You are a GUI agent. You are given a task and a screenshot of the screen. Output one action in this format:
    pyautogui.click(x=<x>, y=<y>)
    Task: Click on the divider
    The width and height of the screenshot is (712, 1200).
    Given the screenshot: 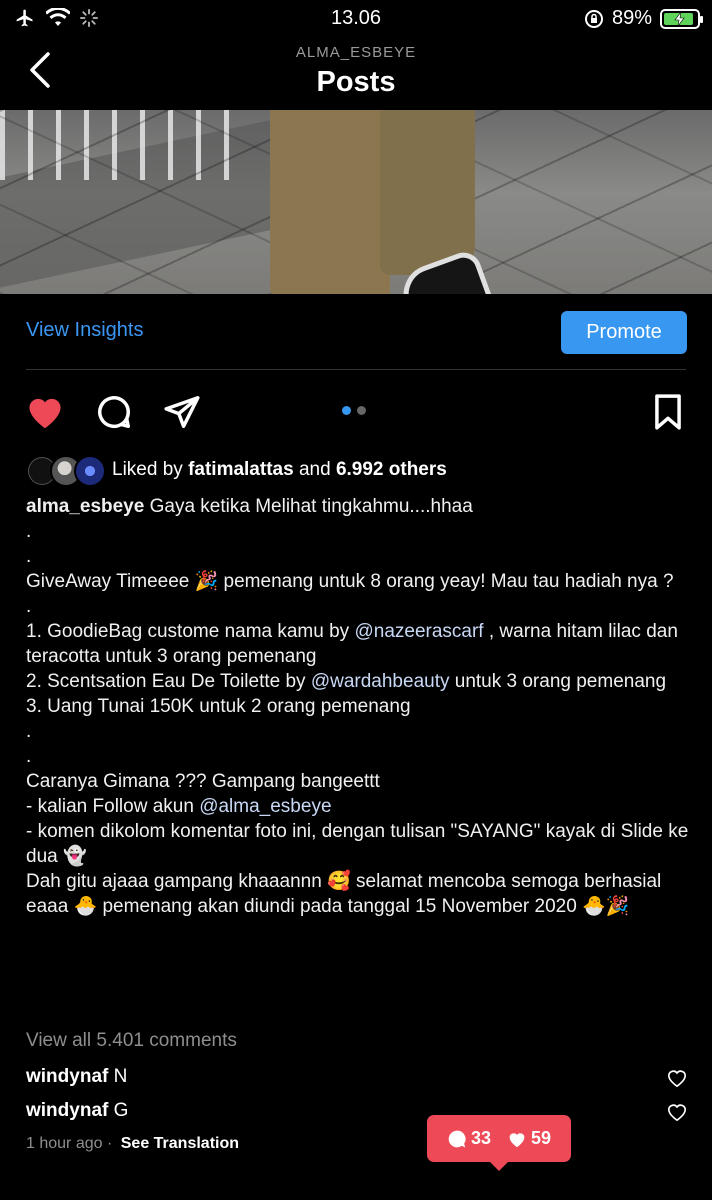 What is the action you would take?
    pyautogui.click(x=356, y=369)
    